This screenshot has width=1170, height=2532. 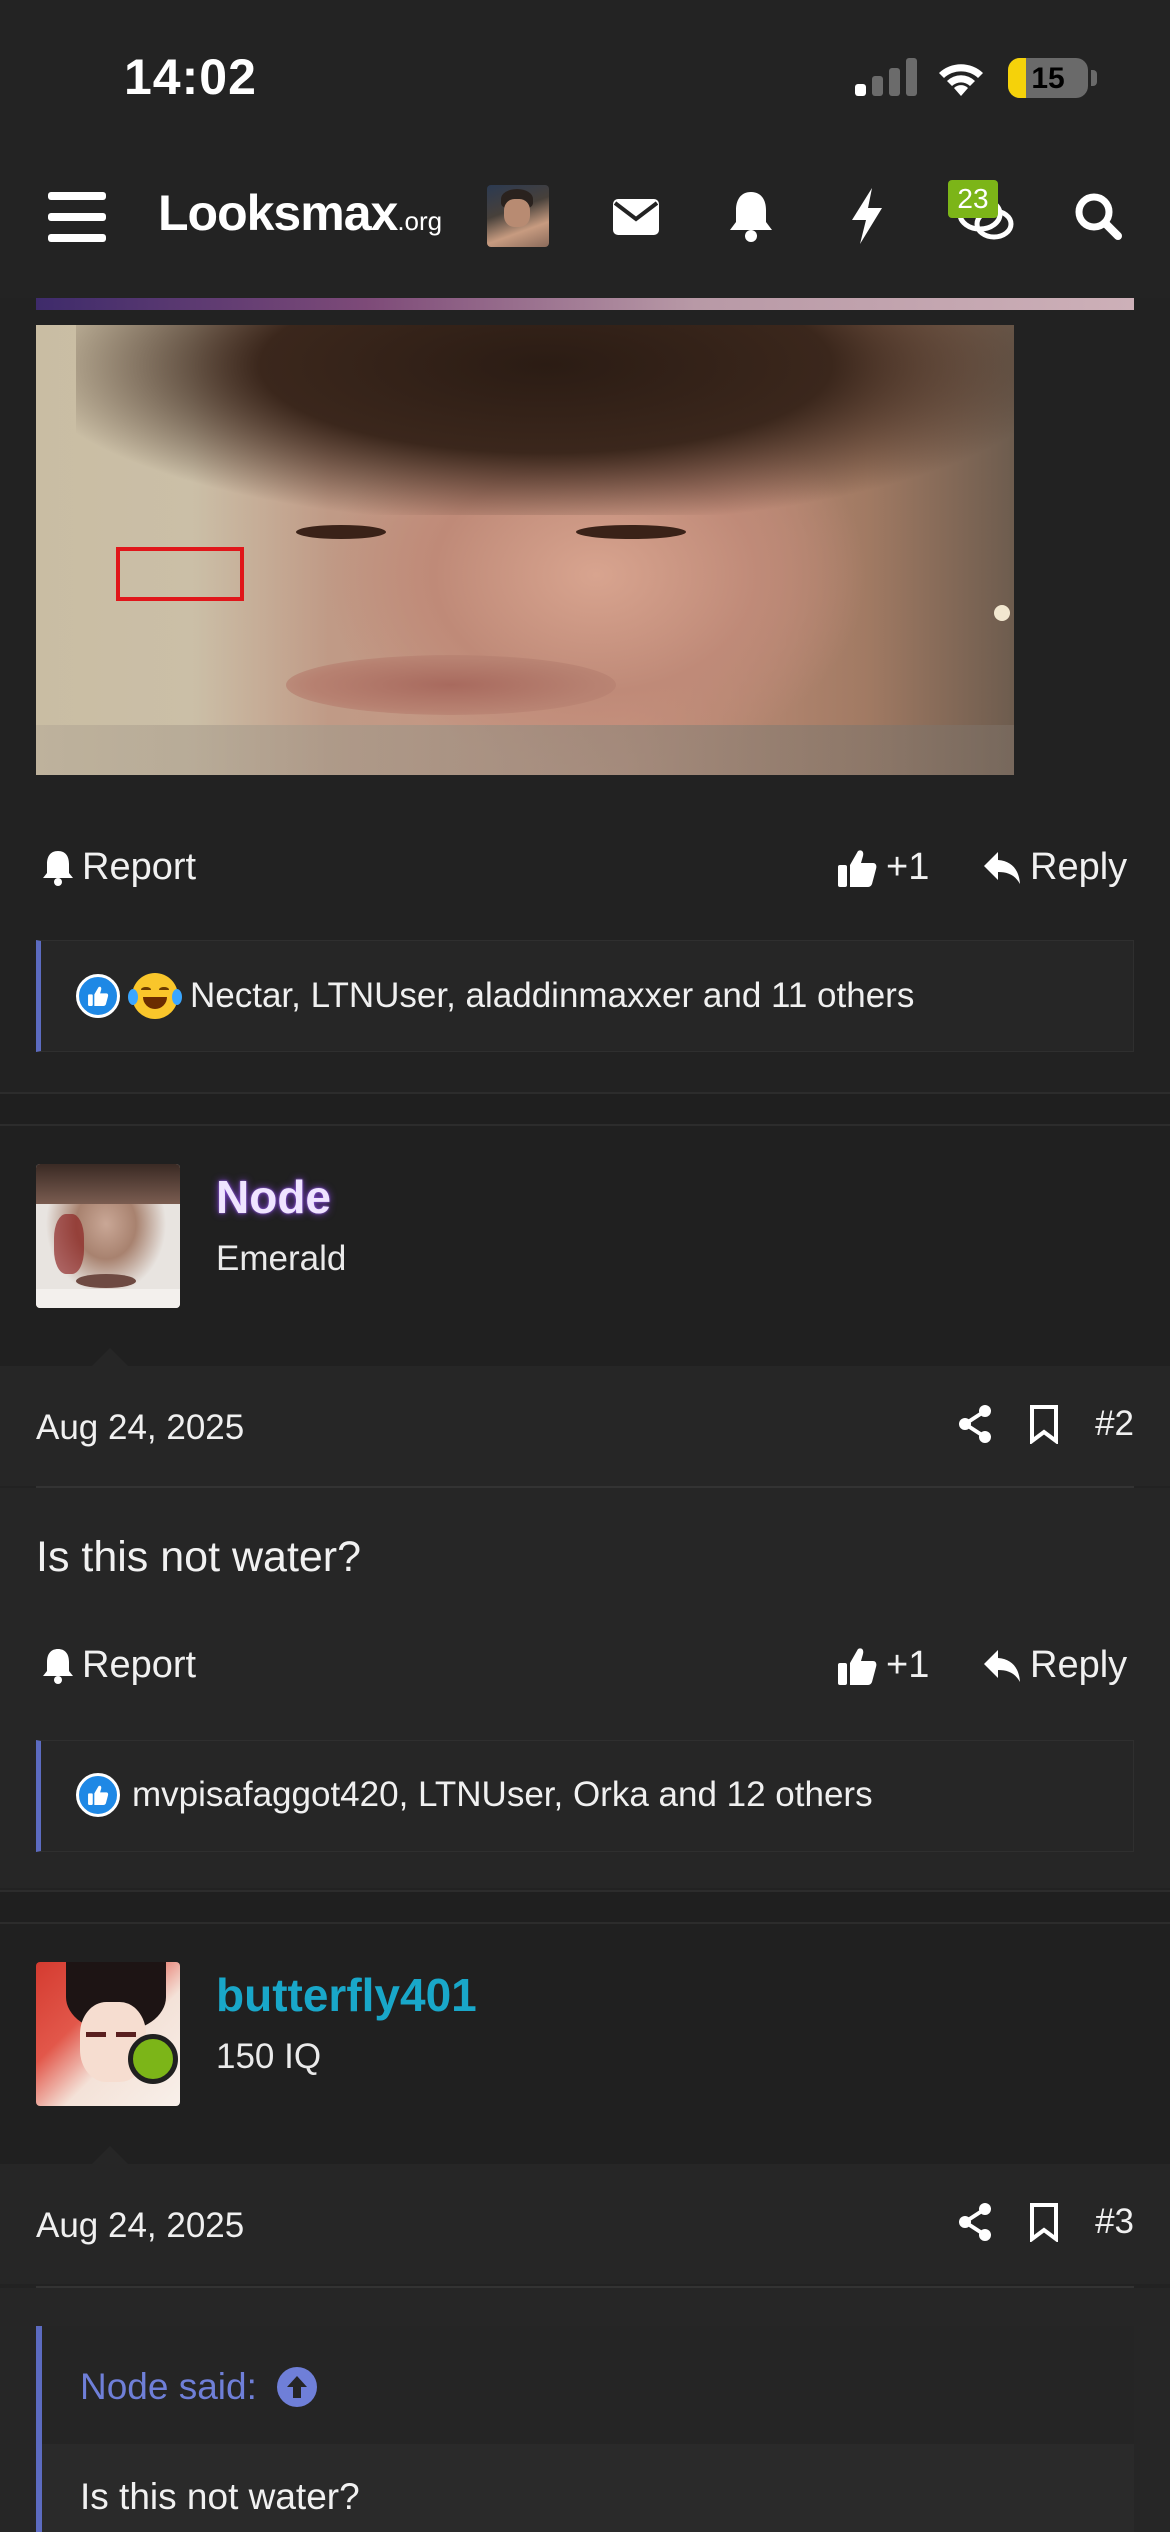 What do you see at coordinates (585, 304) in the screenshot?
I see `previous-image-edge` at bounding box center [585, 304].